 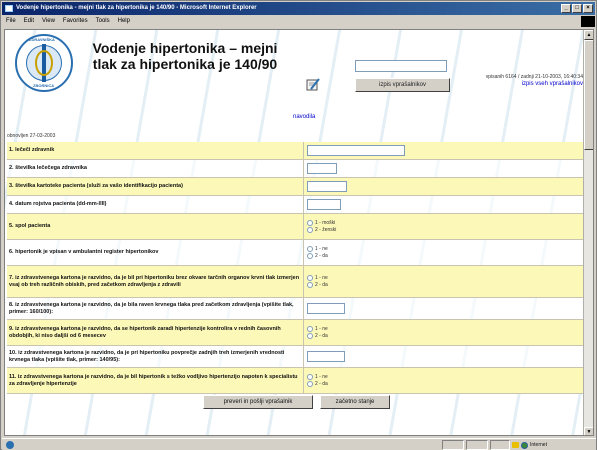 I want to click on vertical-scrollbar: ▲ ▼, so click(x=588, y=232).